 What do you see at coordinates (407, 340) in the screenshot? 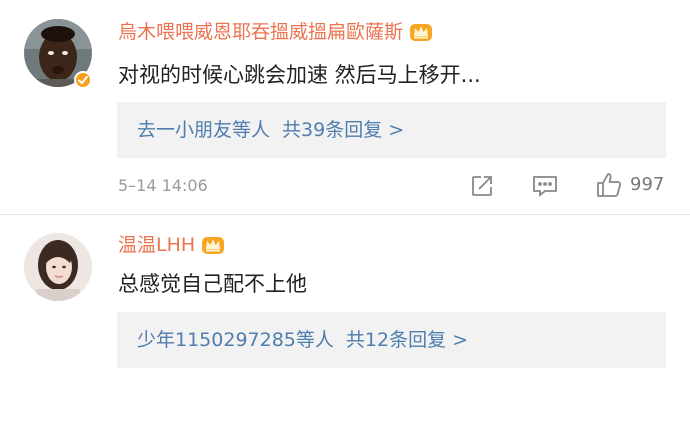
I see `reply-total-link: 共12条回复 >` at bounding box center [407, 340].